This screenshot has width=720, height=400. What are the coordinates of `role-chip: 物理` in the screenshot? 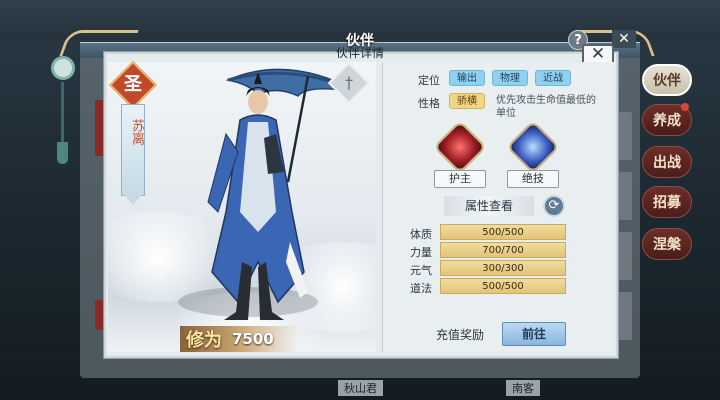 It's located at (510, 78).